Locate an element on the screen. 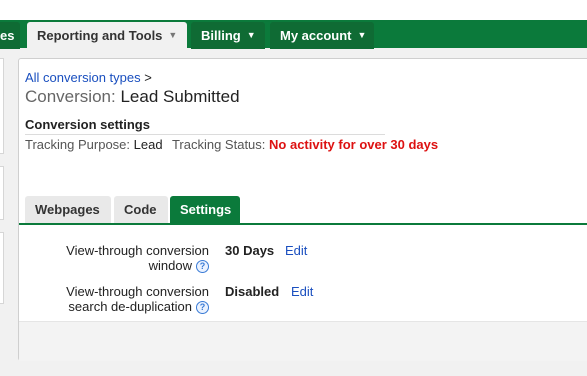 The image size is (587, 376). breadcrumb-link-all-conversion-types: All conversion types is located at coordinates (83, 77).